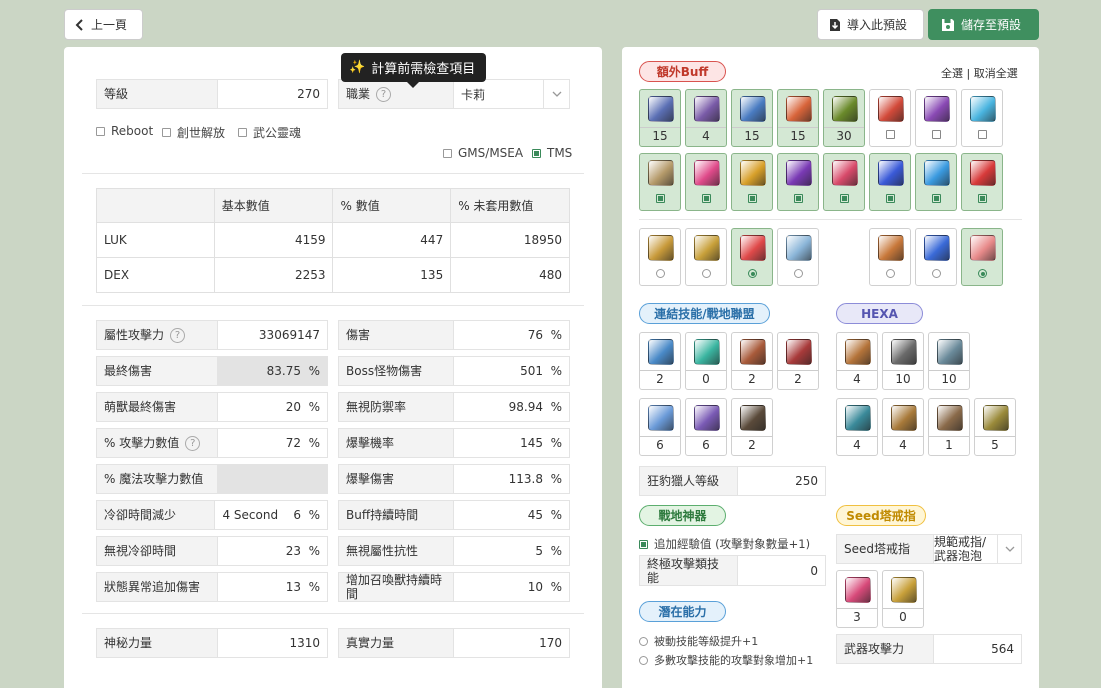 This screenshot has height=688, width=1101. Describe the element at coordinates (726, 660) in the screenshot. I see `multi-target-radio: 多數攻擊技能的攻擊對象增加+1` at that location.